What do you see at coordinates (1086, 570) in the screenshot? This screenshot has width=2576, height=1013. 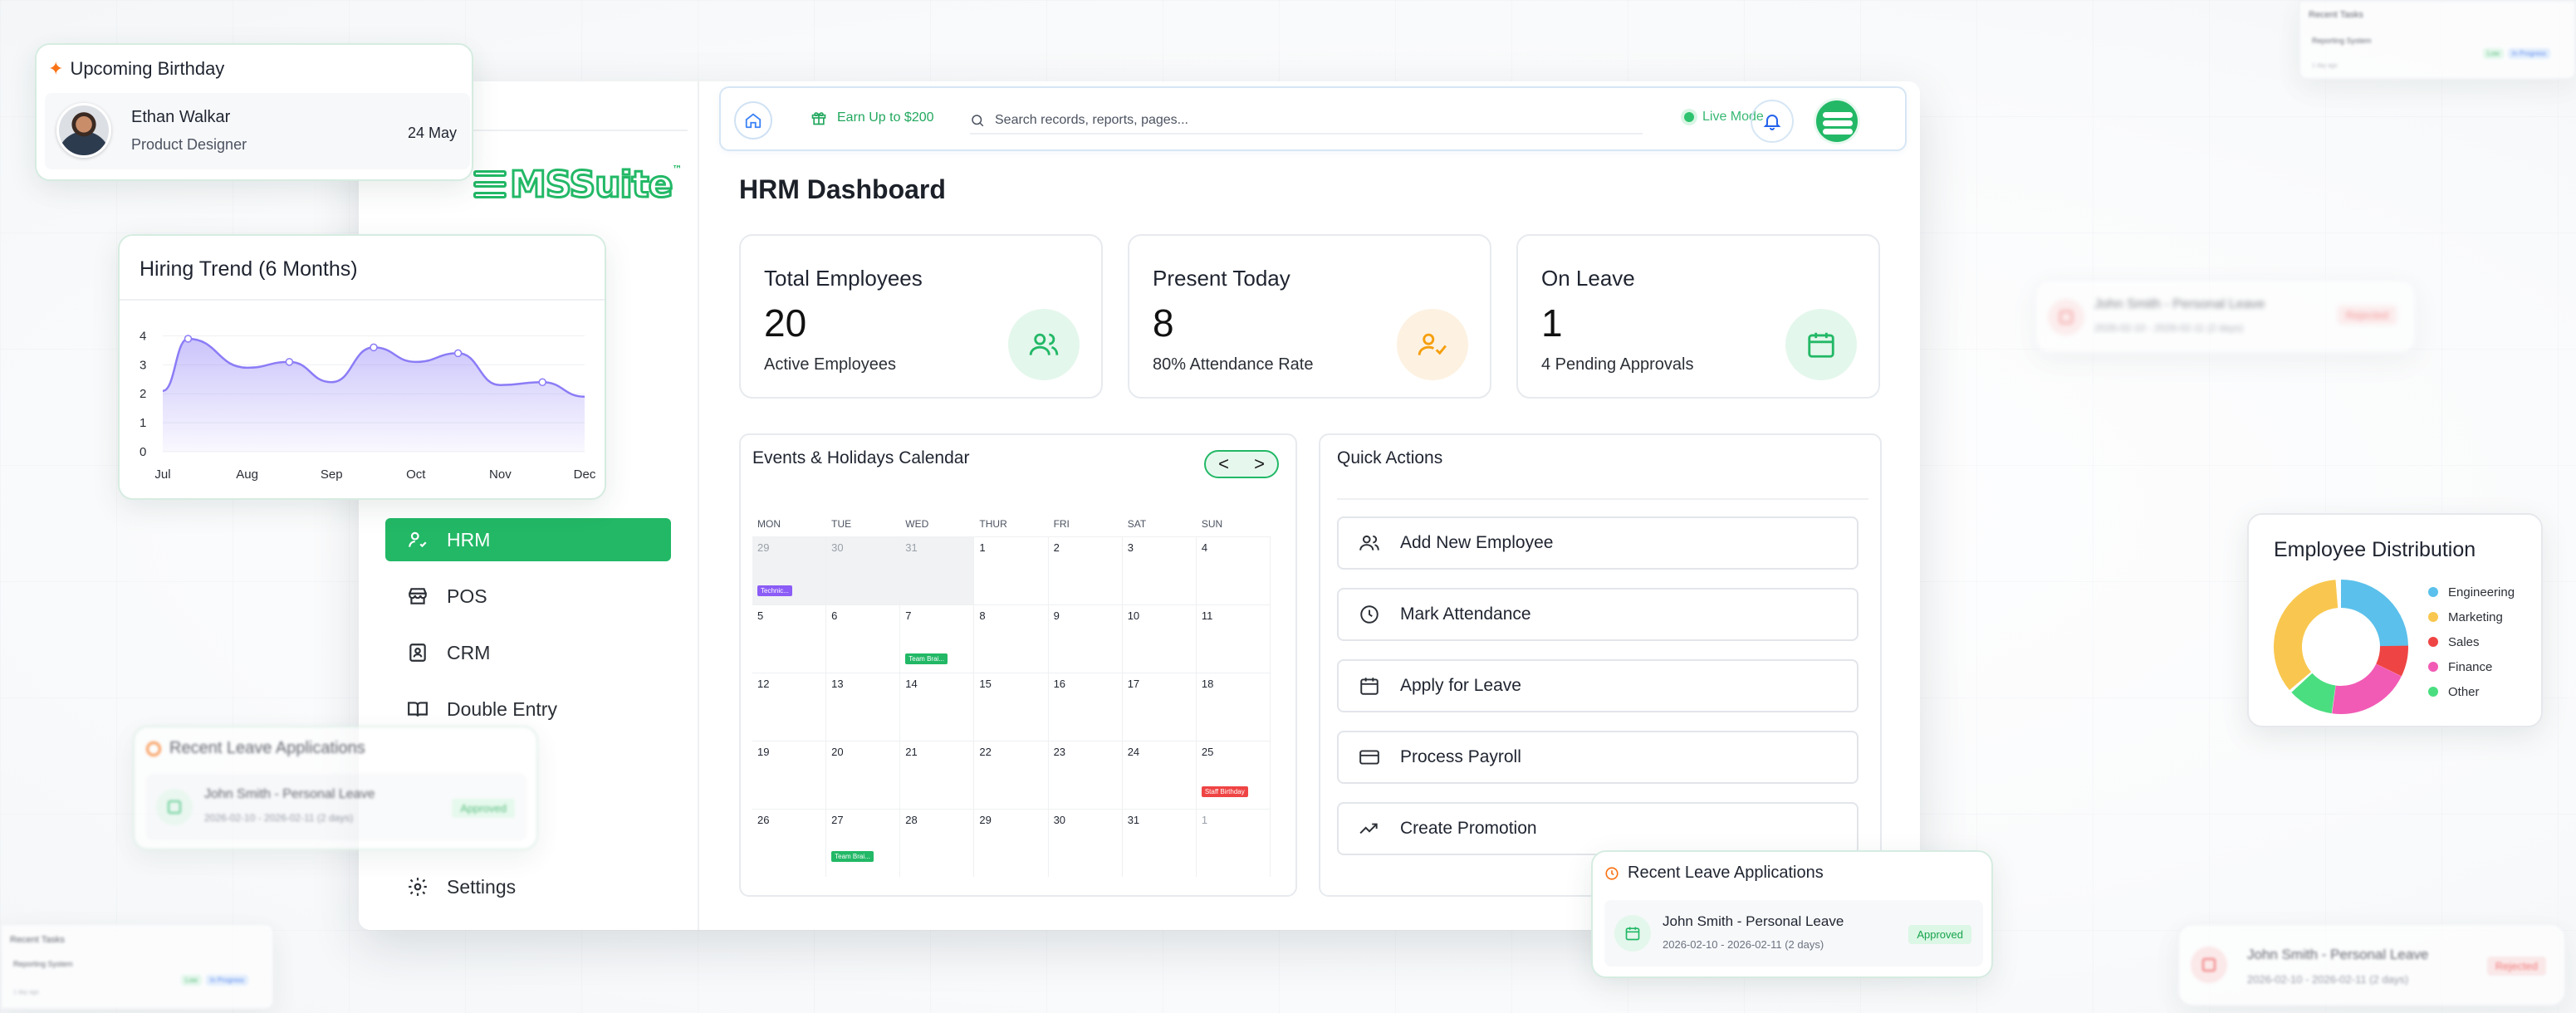 I see `calendar-day: 2` at bounding box center [1086, 570].